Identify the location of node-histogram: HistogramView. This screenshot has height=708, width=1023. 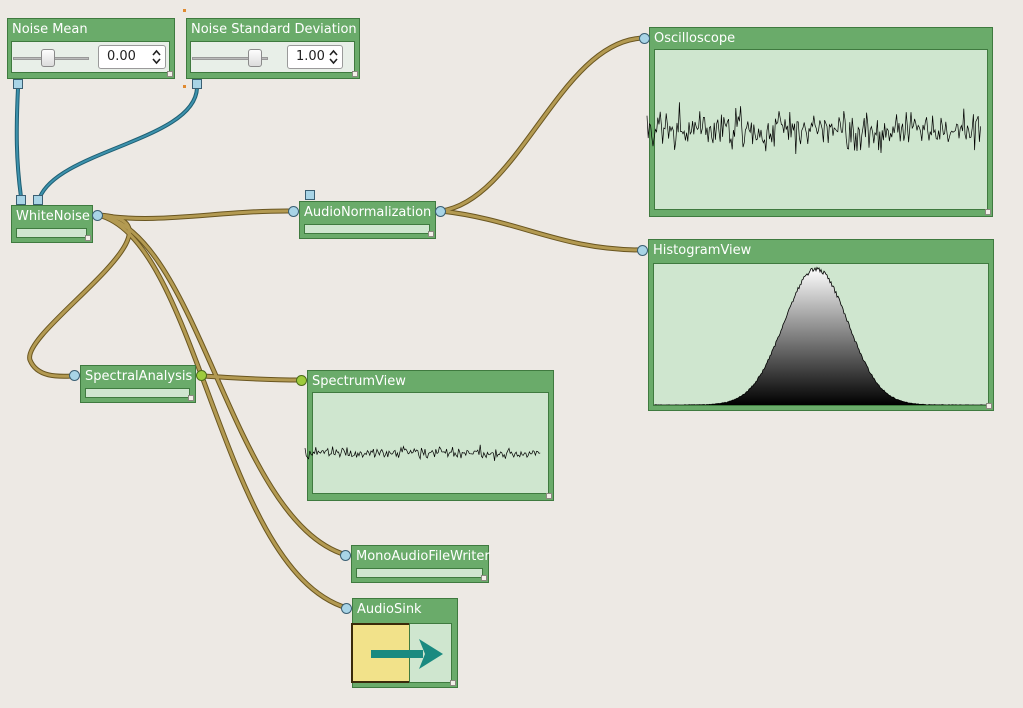
(821, 325).